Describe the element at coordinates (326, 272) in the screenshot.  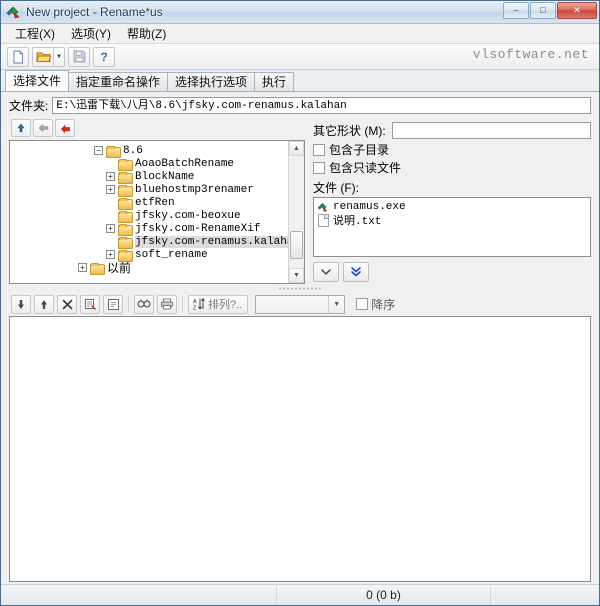
I see `add-selected-button` at that location.